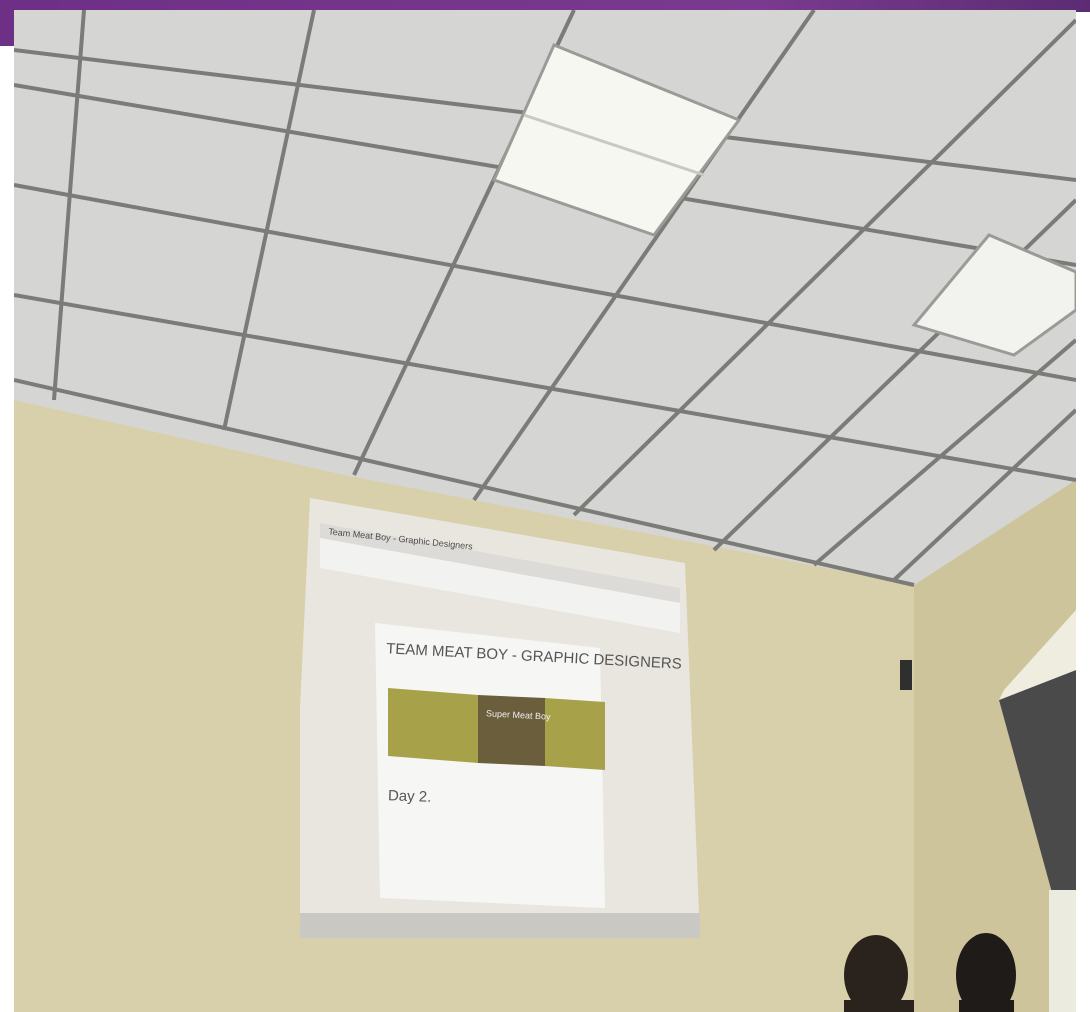 The width and height of the screenshot is (1090, 1012). I want to click on banner-middle, so click(511, 730).